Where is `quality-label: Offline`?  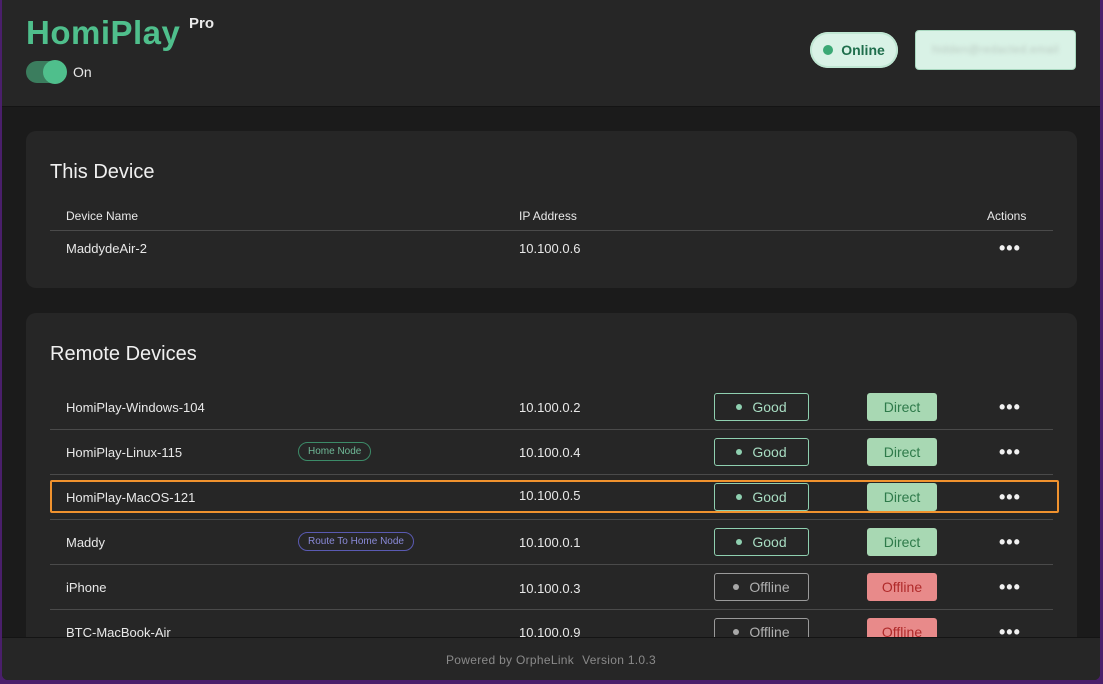 quality-label: Offline is located at coordinates (769, 587).